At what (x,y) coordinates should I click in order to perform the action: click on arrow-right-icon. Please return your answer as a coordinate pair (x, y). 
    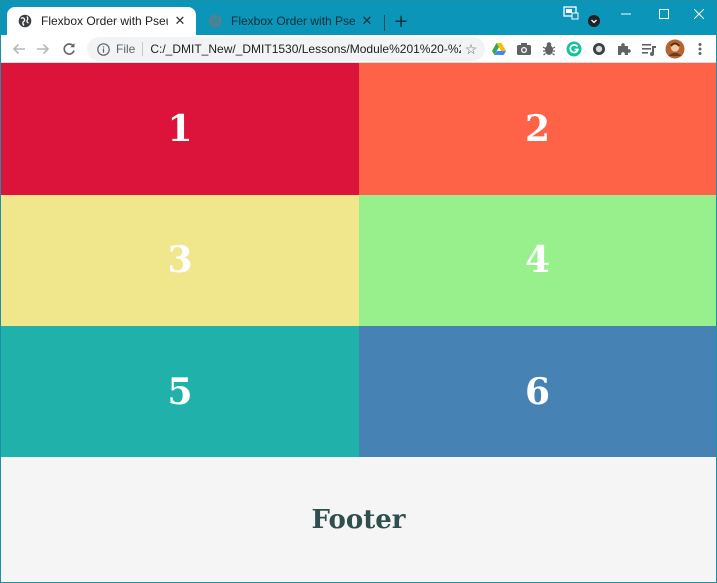
    Looking at the image, I should click on (43, 49).